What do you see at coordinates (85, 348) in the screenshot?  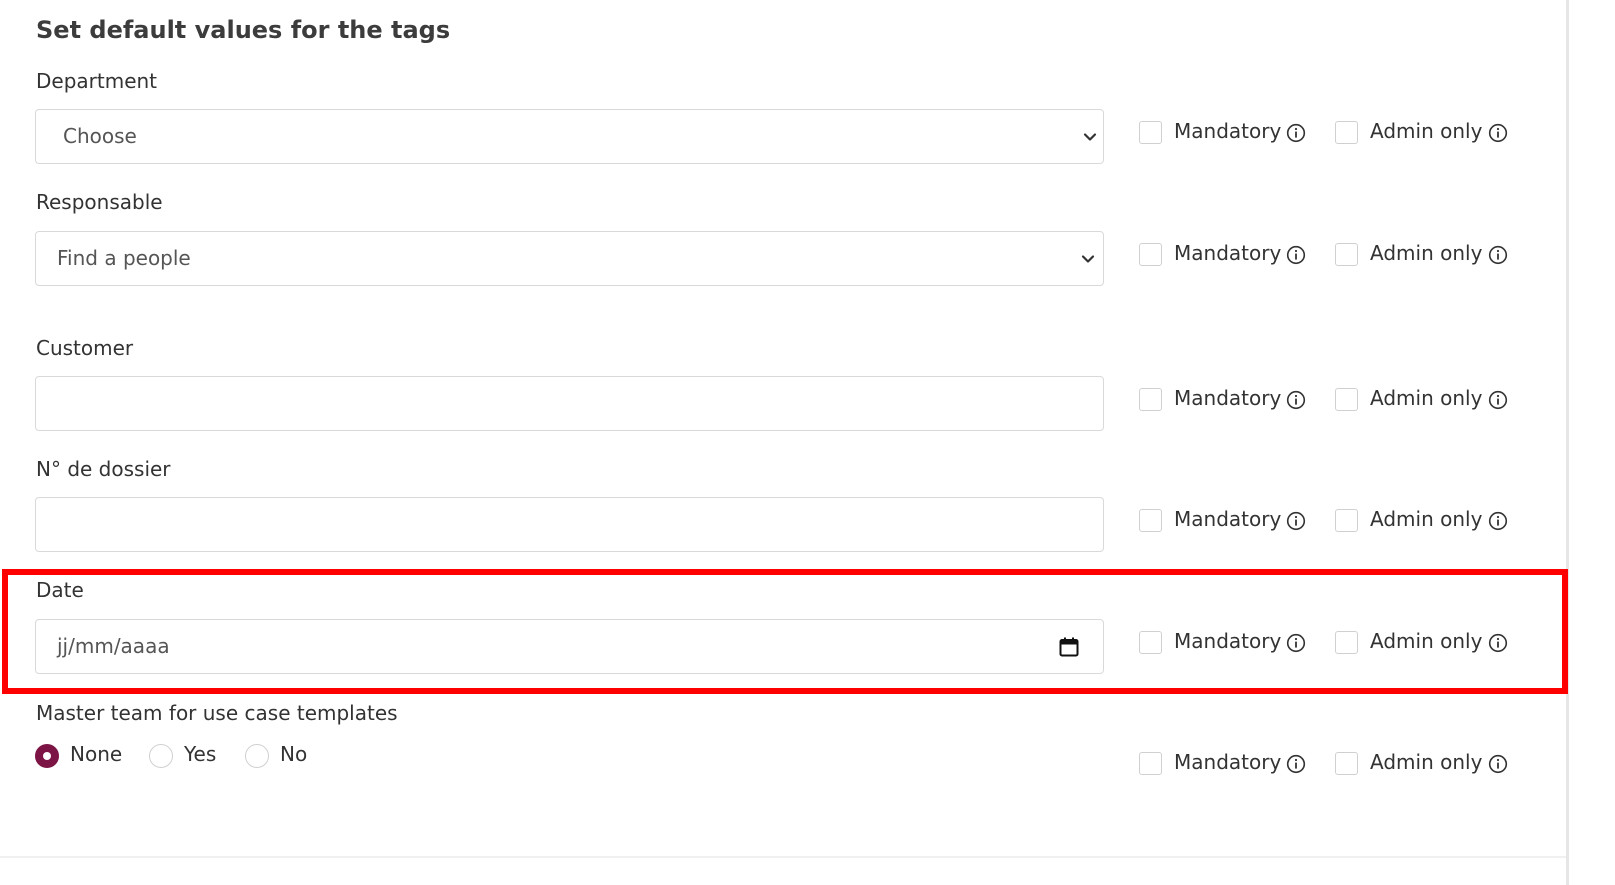 I see `customer-label: Customer` at bounding box center [85, 348].